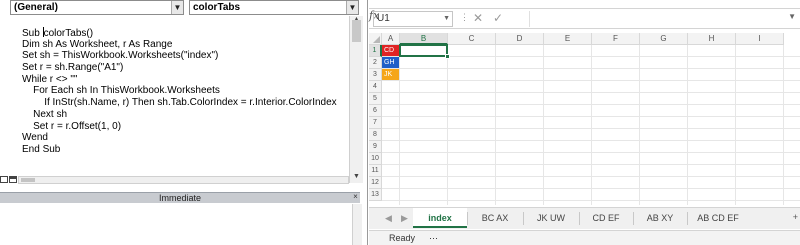  What do you see at coordinates (498, 18) in the screenshot?
I see `check-icon: ✓` at bounding box center [498, 18].